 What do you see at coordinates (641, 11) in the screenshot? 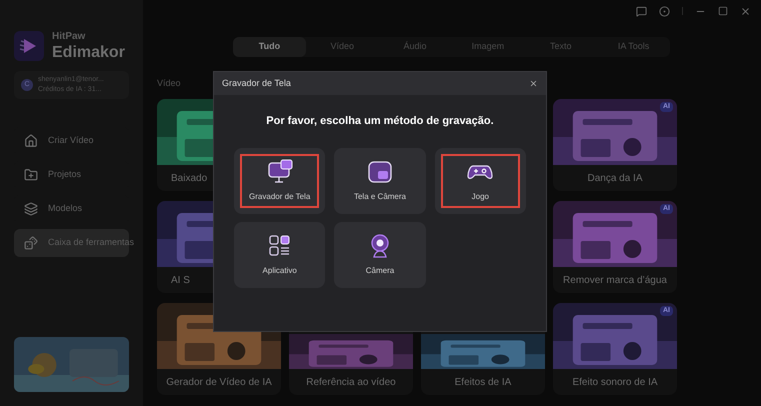
I see `feedback-icon` at bounding box center [641, 11].